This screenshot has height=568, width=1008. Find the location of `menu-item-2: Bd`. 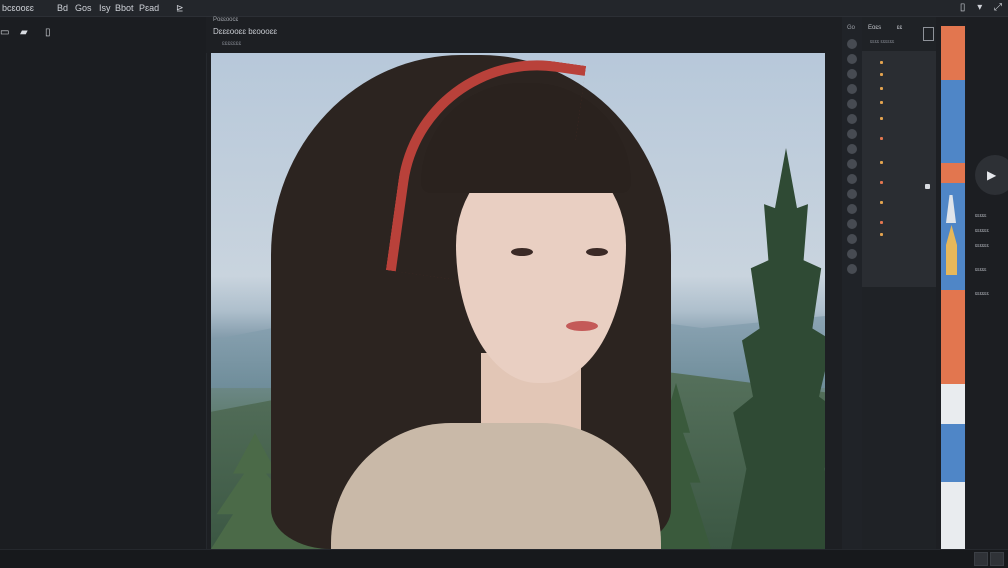

menu-item-2: Bd is located at coordinates (62, 8).